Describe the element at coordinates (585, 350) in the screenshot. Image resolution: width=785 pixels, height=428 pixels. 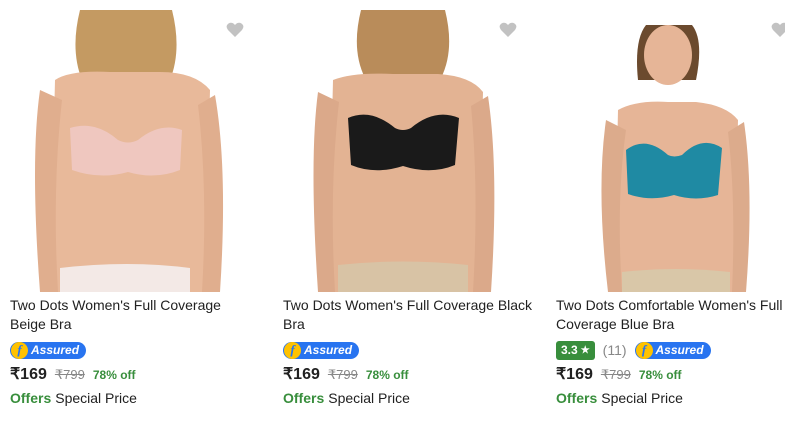
I see `star-icon: ★` at that location.